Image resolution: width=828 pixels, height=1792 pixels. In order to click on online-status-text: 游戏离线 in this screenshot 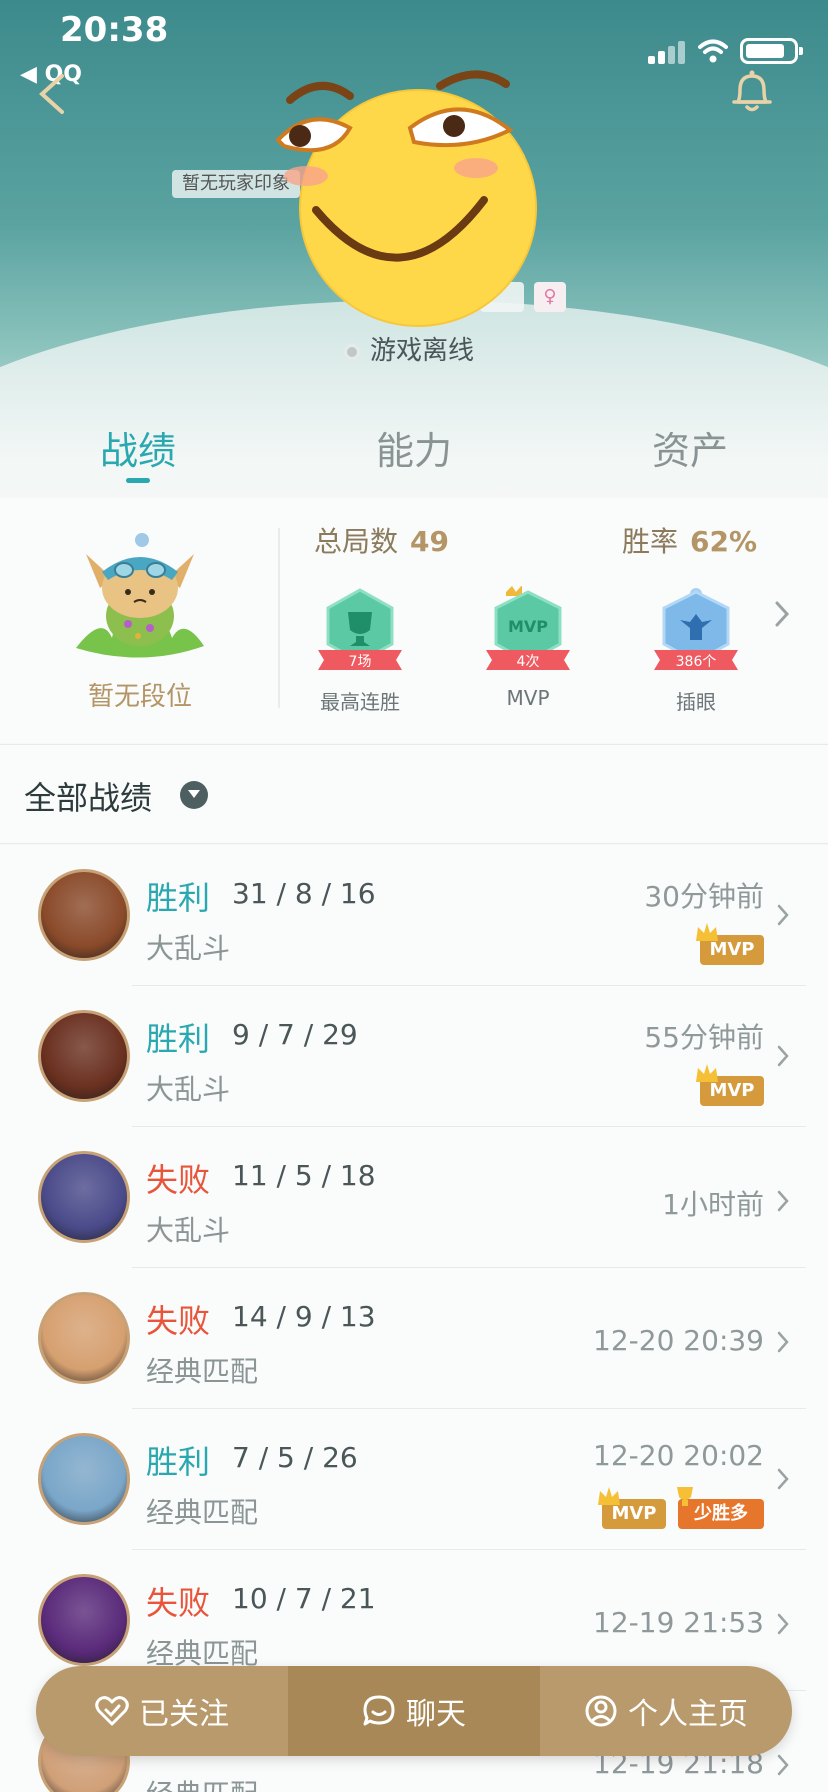, I will do `click(422, 351)`.